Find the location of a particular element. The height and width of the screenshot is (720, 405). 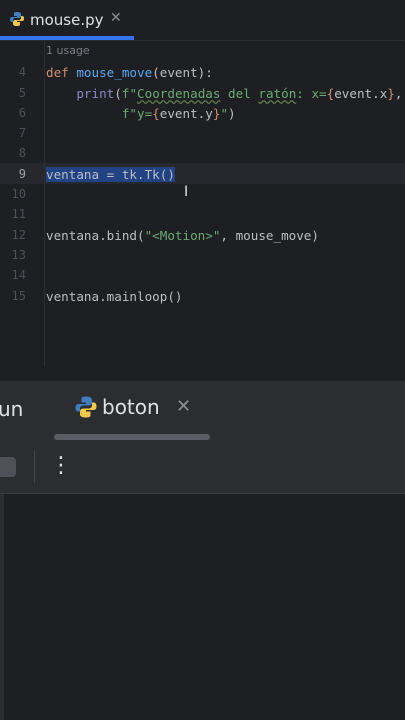

line-number-current: 9 is located at coordinates (22, 174).